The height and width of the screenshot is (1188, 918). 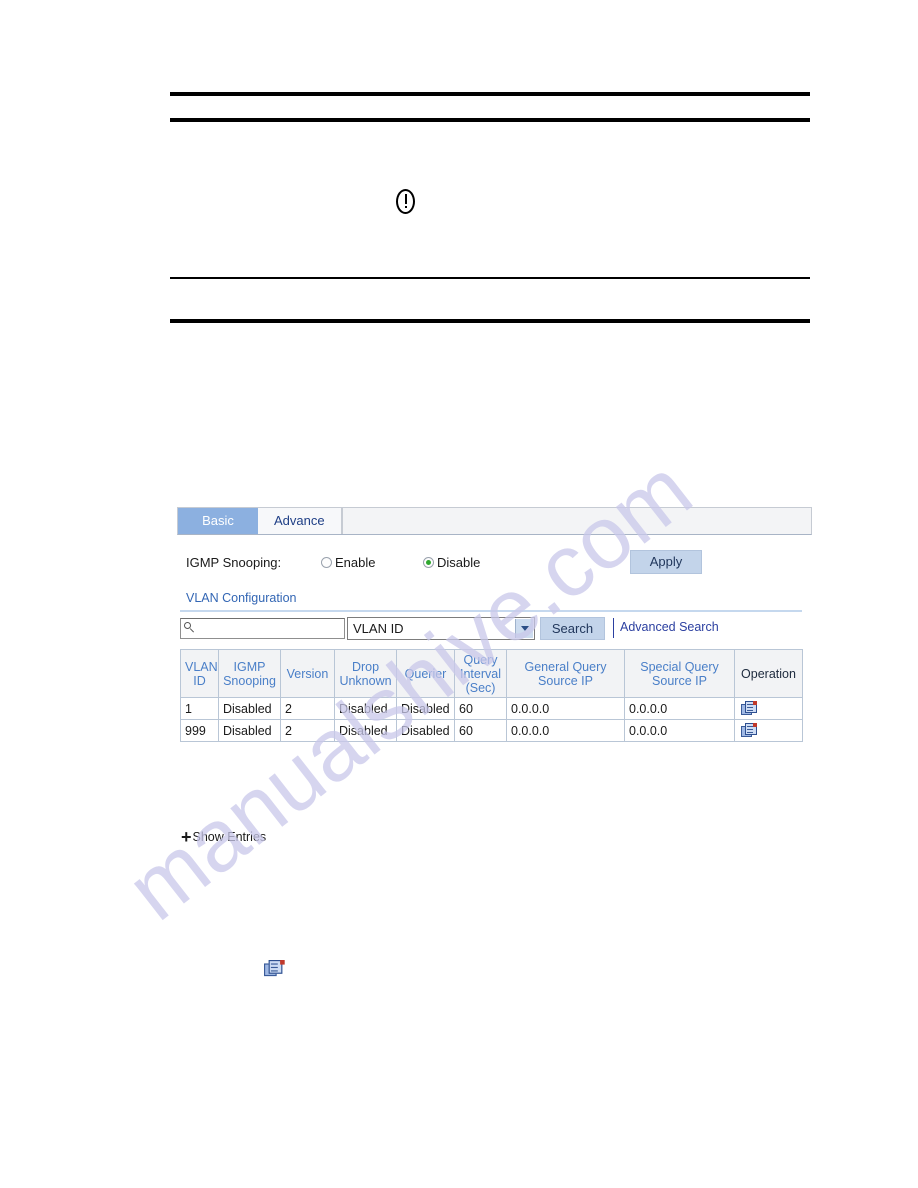 What do you see at coordinates (565, 673) in the screenshot?
I see `column-header-general-query-source-ip: General Query Source IP` at bounding box center [565, 673].